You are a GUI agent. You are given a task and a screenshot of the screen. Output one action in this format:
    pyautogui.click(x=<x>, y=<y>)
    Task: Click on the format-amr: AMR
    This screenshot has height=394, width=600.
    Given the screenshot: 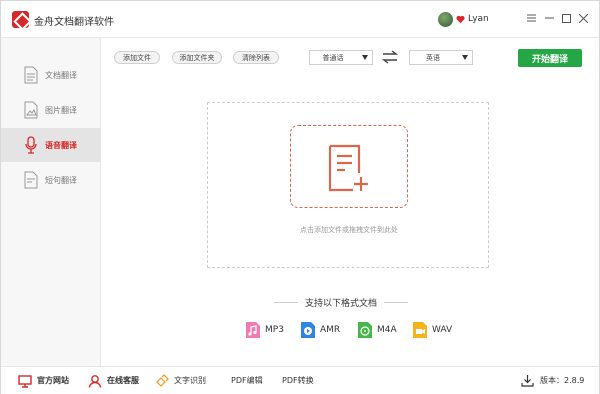 What is the action you would take?
    pyautogui.click(x=320, y=330)
    